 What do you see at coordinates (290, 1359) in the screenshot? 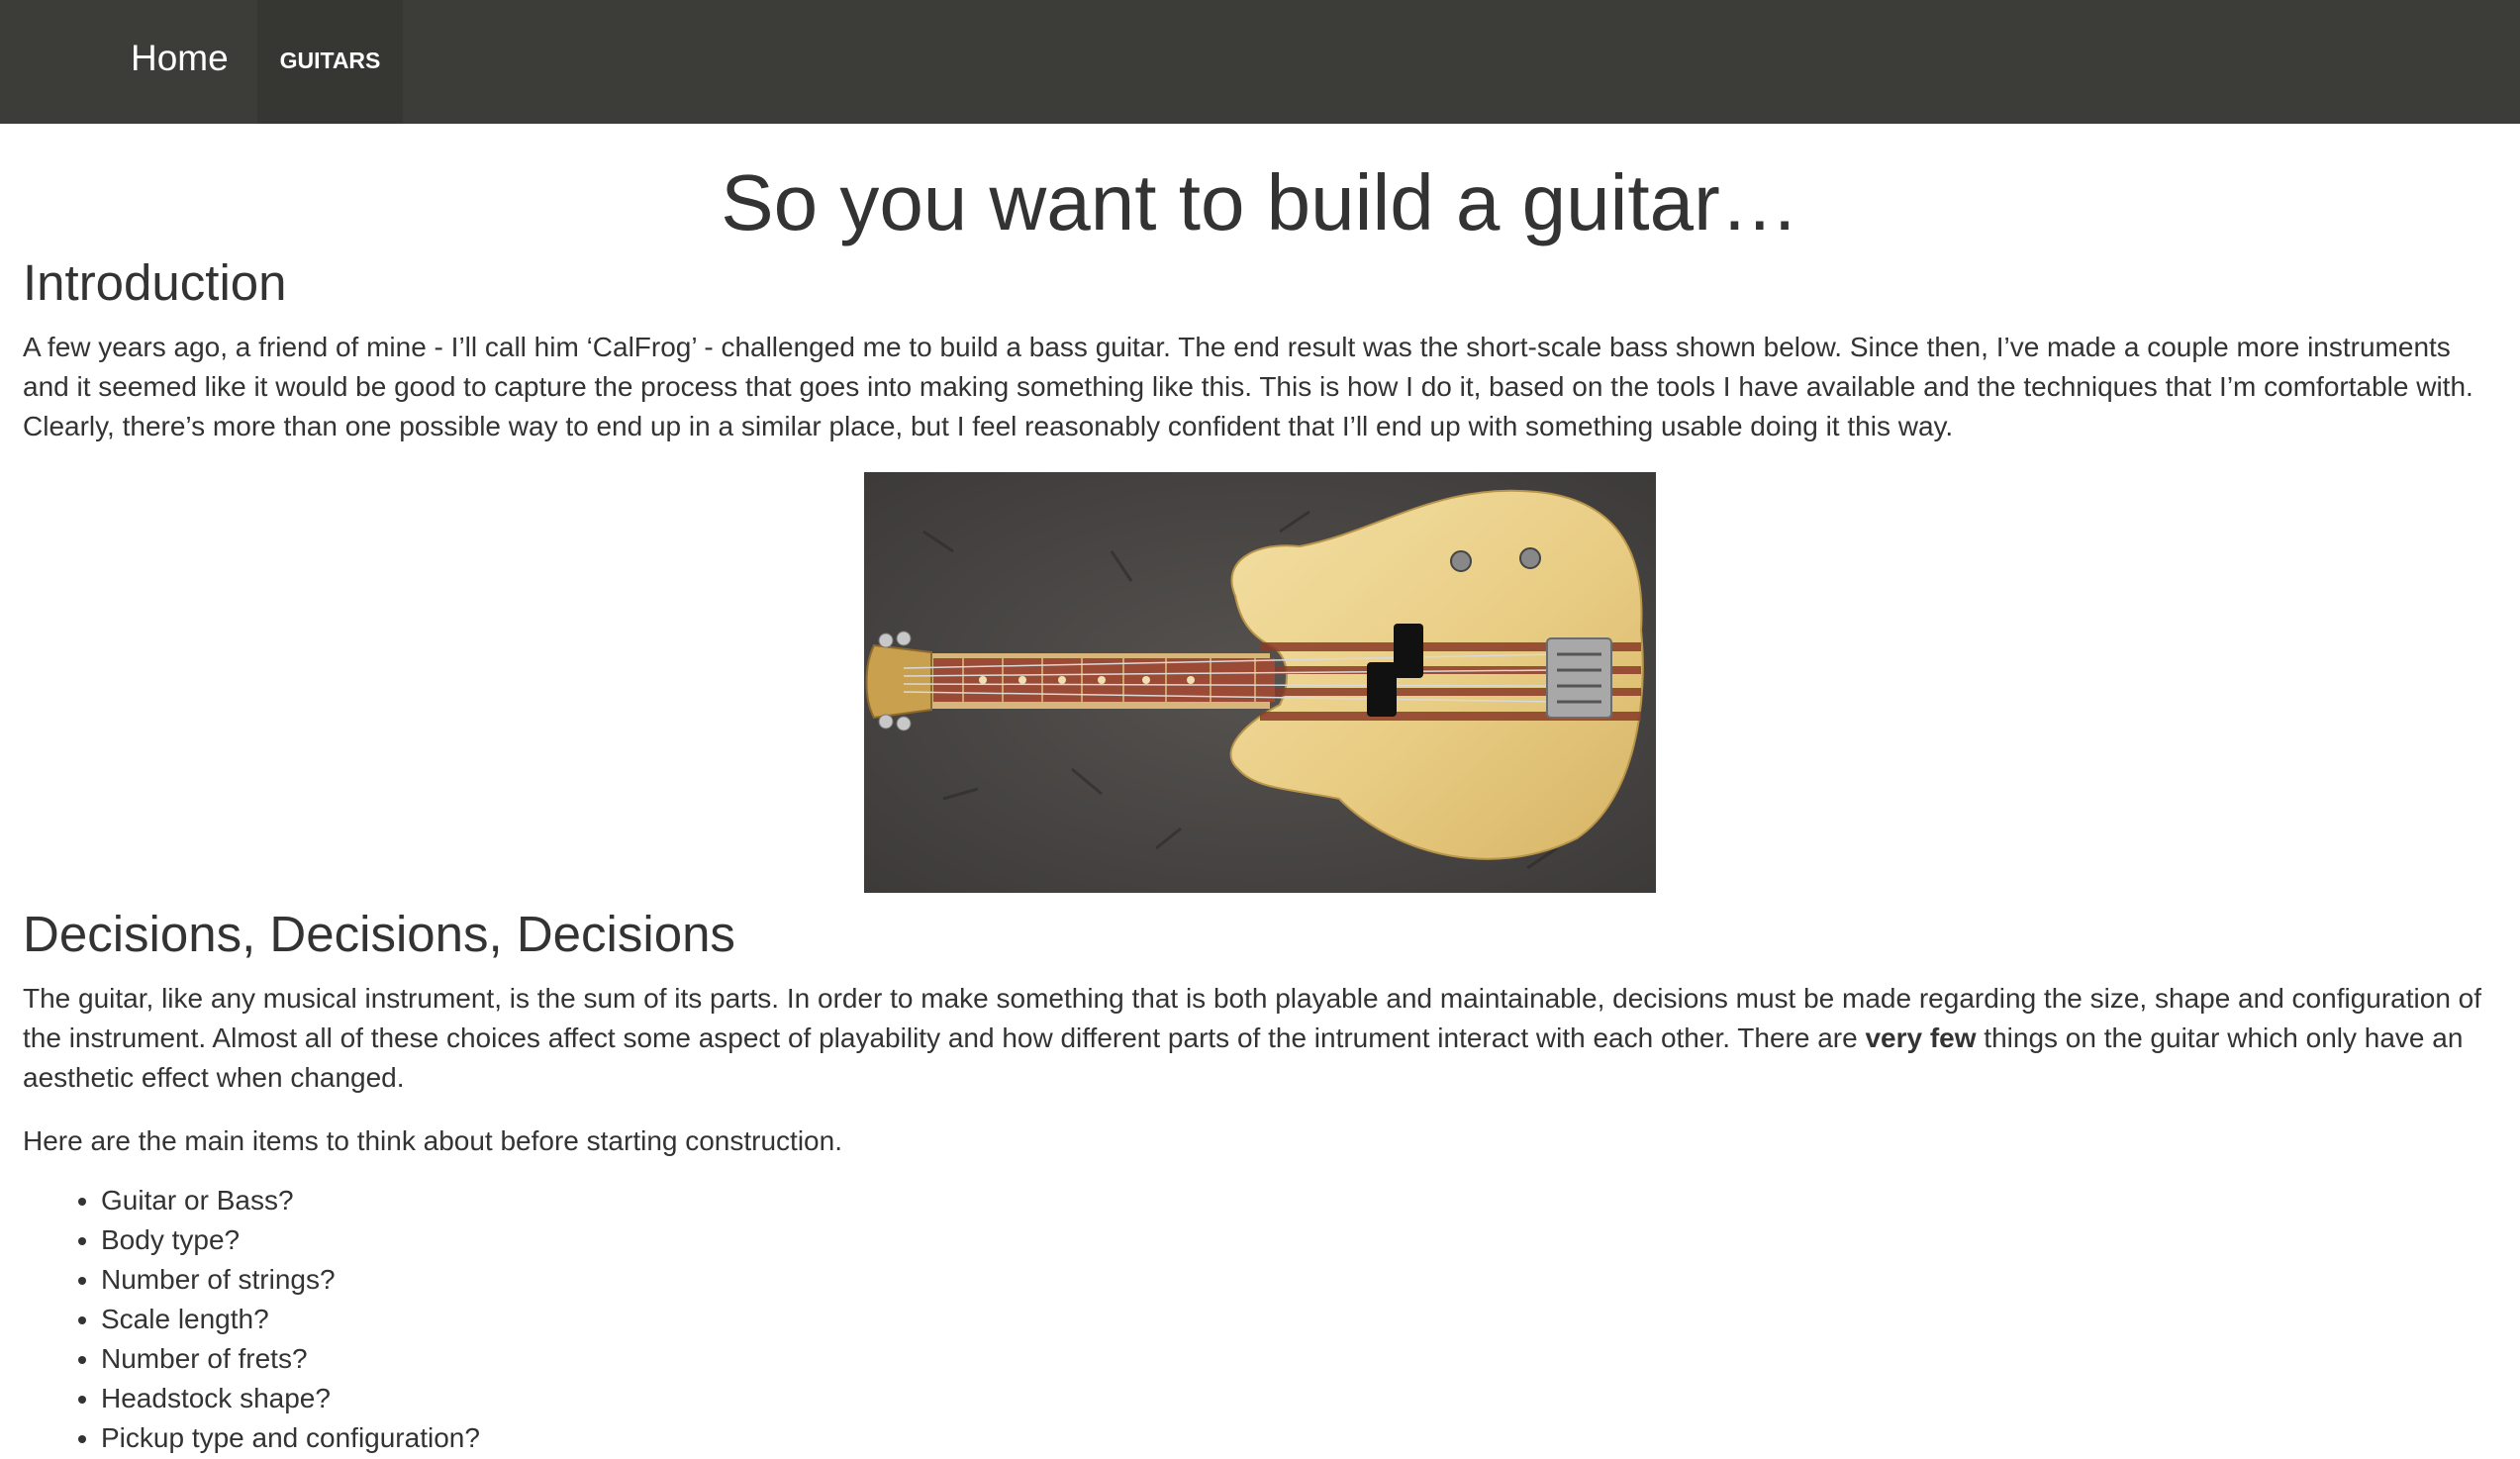
I see `list-item: Number of frets?` at bounding box center [290, 1359].